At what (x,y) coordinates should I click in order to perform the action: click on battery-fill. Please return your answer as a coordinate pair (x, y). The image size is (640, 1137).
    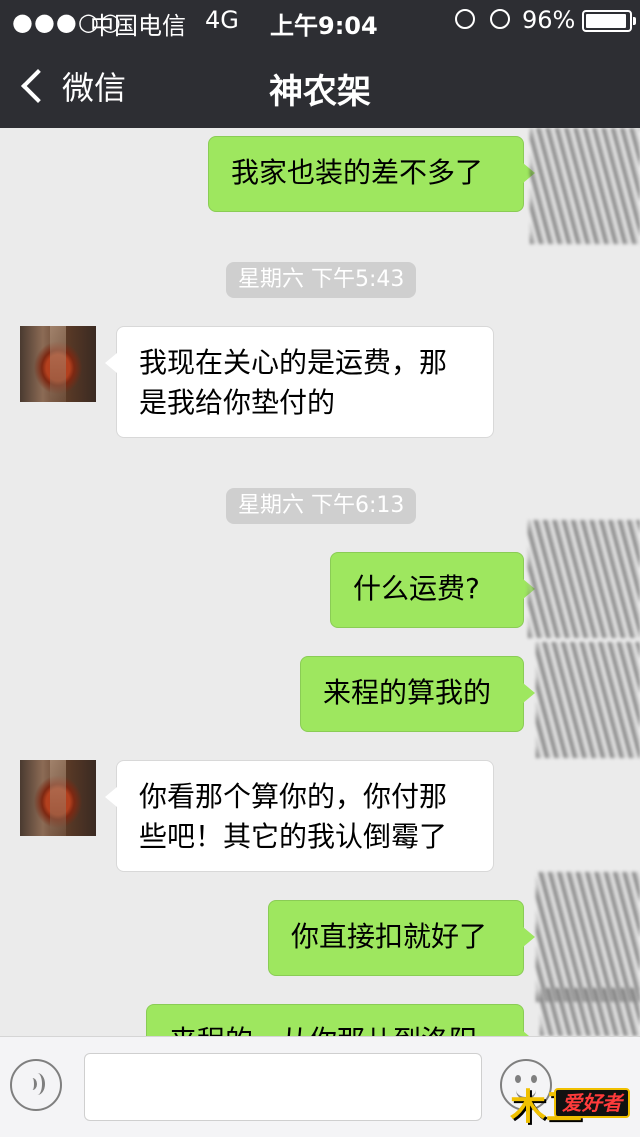
    Looking at the image, I should click on (606, 21).